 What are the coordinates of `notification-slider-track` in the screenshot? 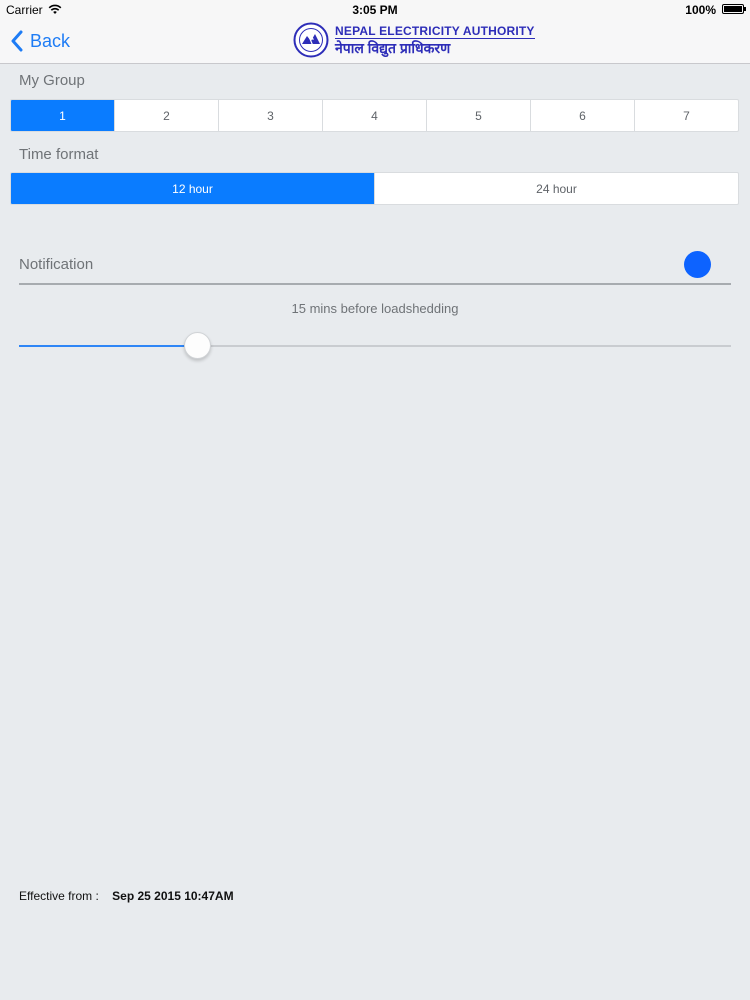 It's located at (375, 345).